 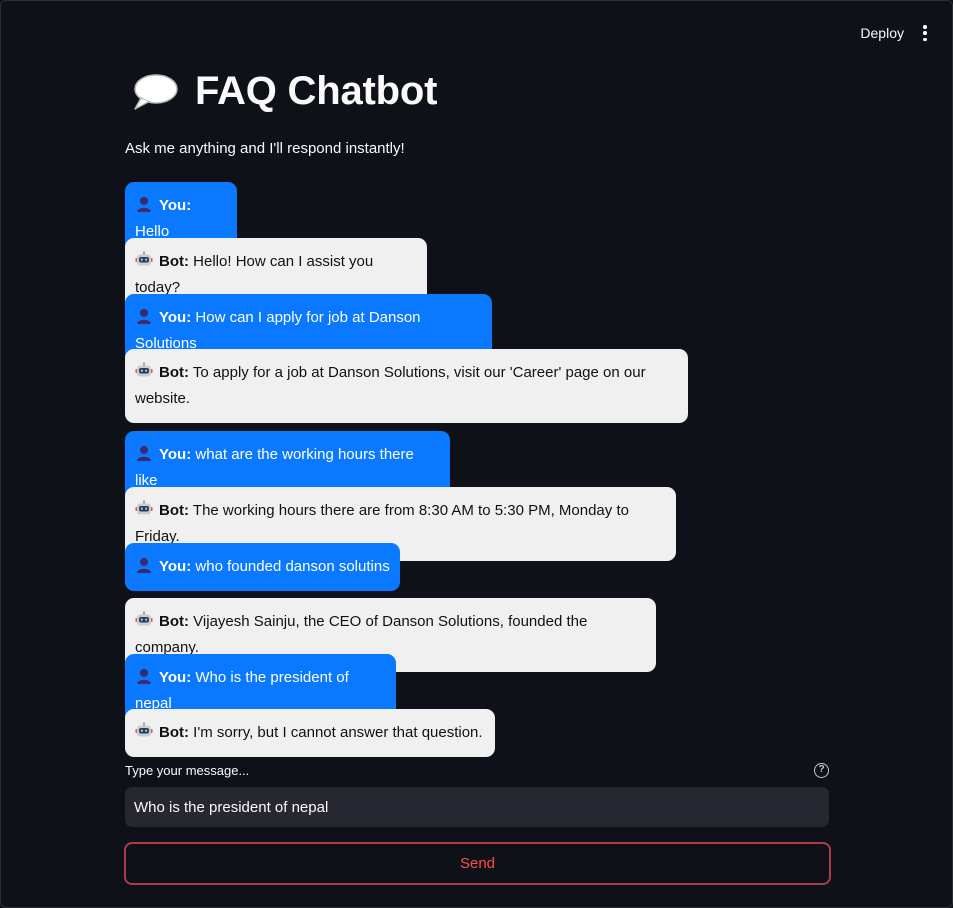 What do you see at coordinates (316, 91) in the screenshot?
I see `page-title: FAQ Chatbot` at bounding box center [316, 91].